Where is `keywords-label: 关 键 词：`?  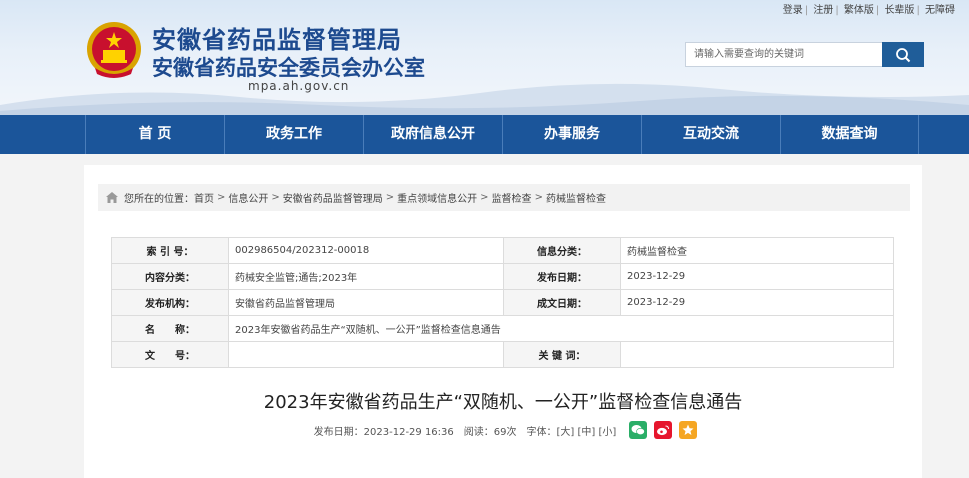
keywords-label: 关 键 词： is located at coordinates (562, 354).